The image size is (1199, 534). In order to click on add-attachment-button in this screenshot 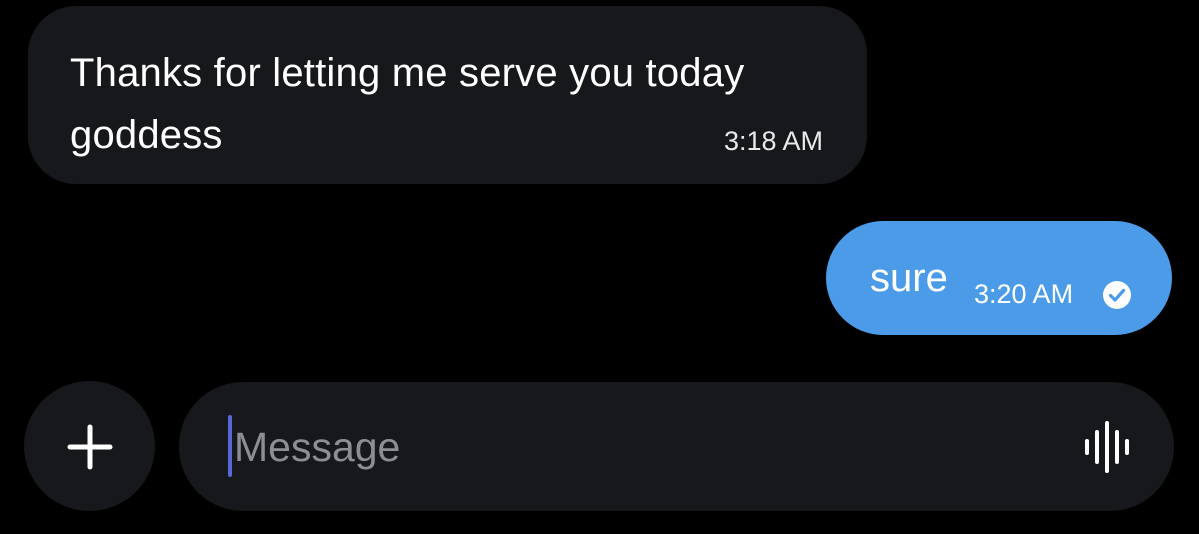, I will do `click(89, 446)`.